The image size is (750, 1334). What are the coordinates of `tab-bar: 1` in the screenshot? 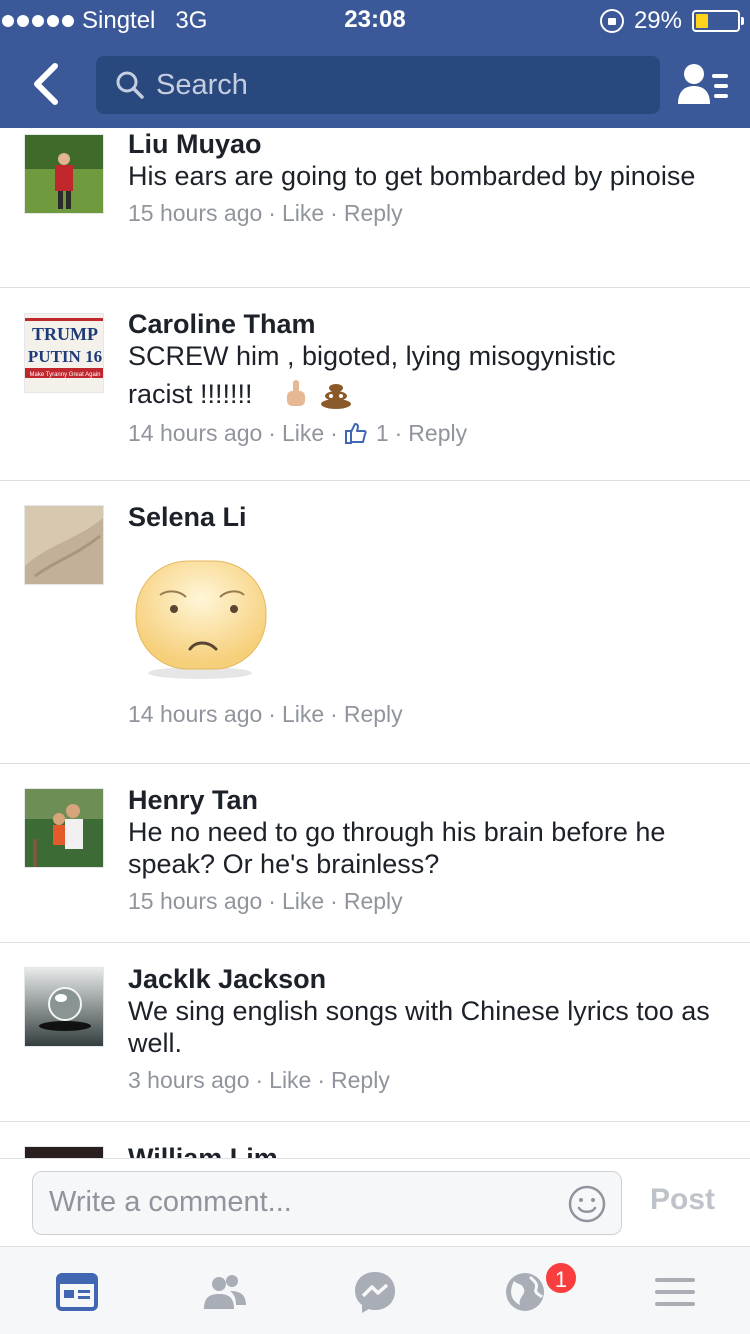 It's located at (375, 1290).